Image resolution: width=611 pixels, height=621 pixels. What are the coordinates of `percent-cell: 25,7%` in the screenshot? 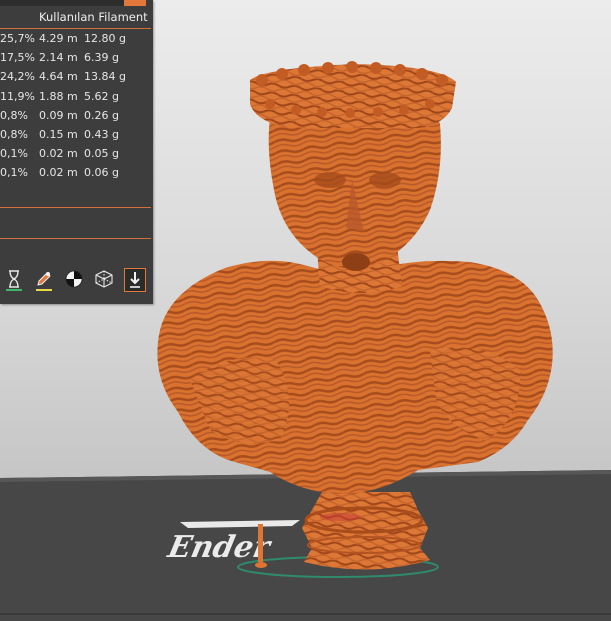 It's located at (17, 38).